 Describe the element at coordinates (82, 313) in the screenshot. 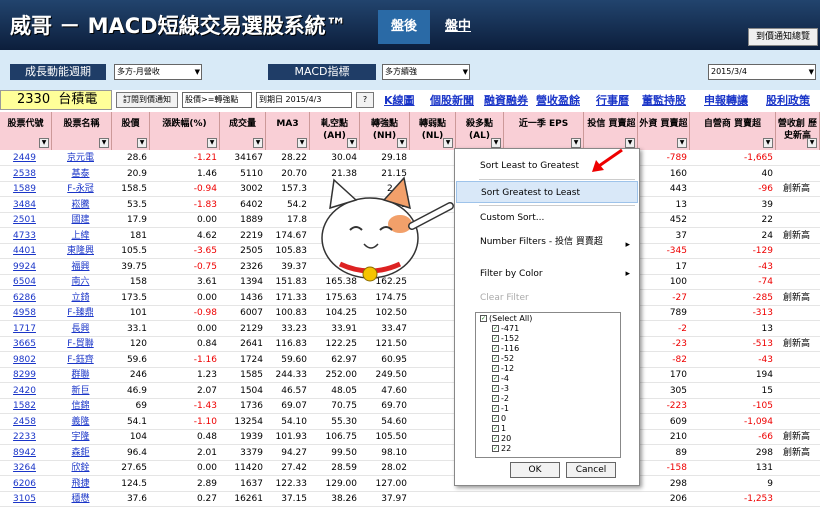

I see `cell-name: F-臻鼎` at that location.